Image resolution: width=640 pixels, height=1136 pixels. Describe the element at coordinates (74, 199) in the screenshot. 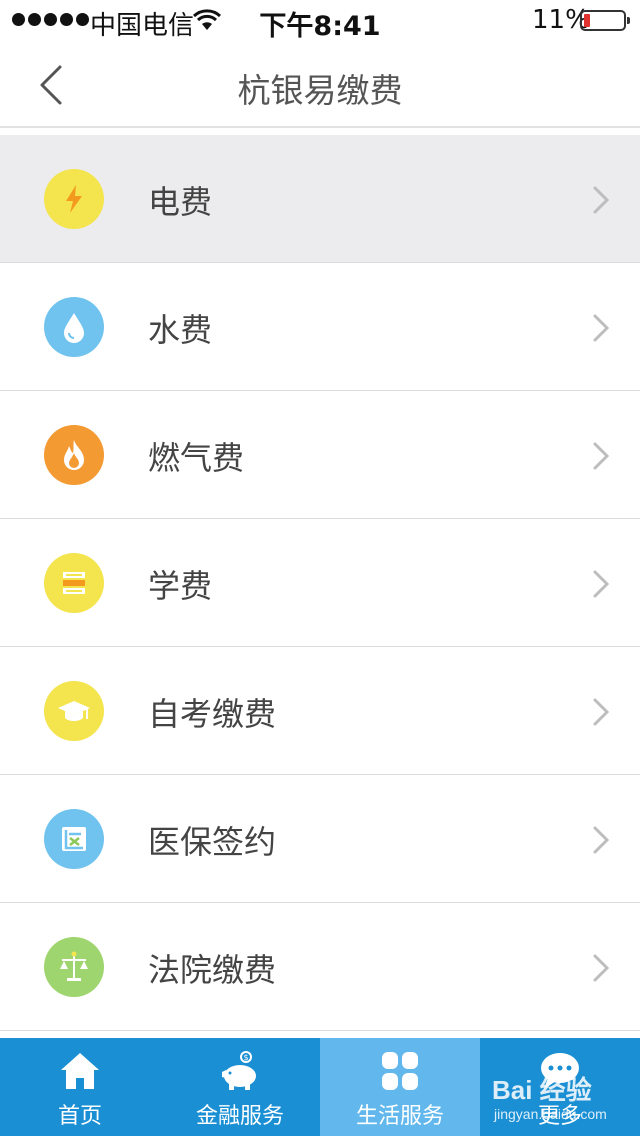

I see `lightning-icon` at that location.